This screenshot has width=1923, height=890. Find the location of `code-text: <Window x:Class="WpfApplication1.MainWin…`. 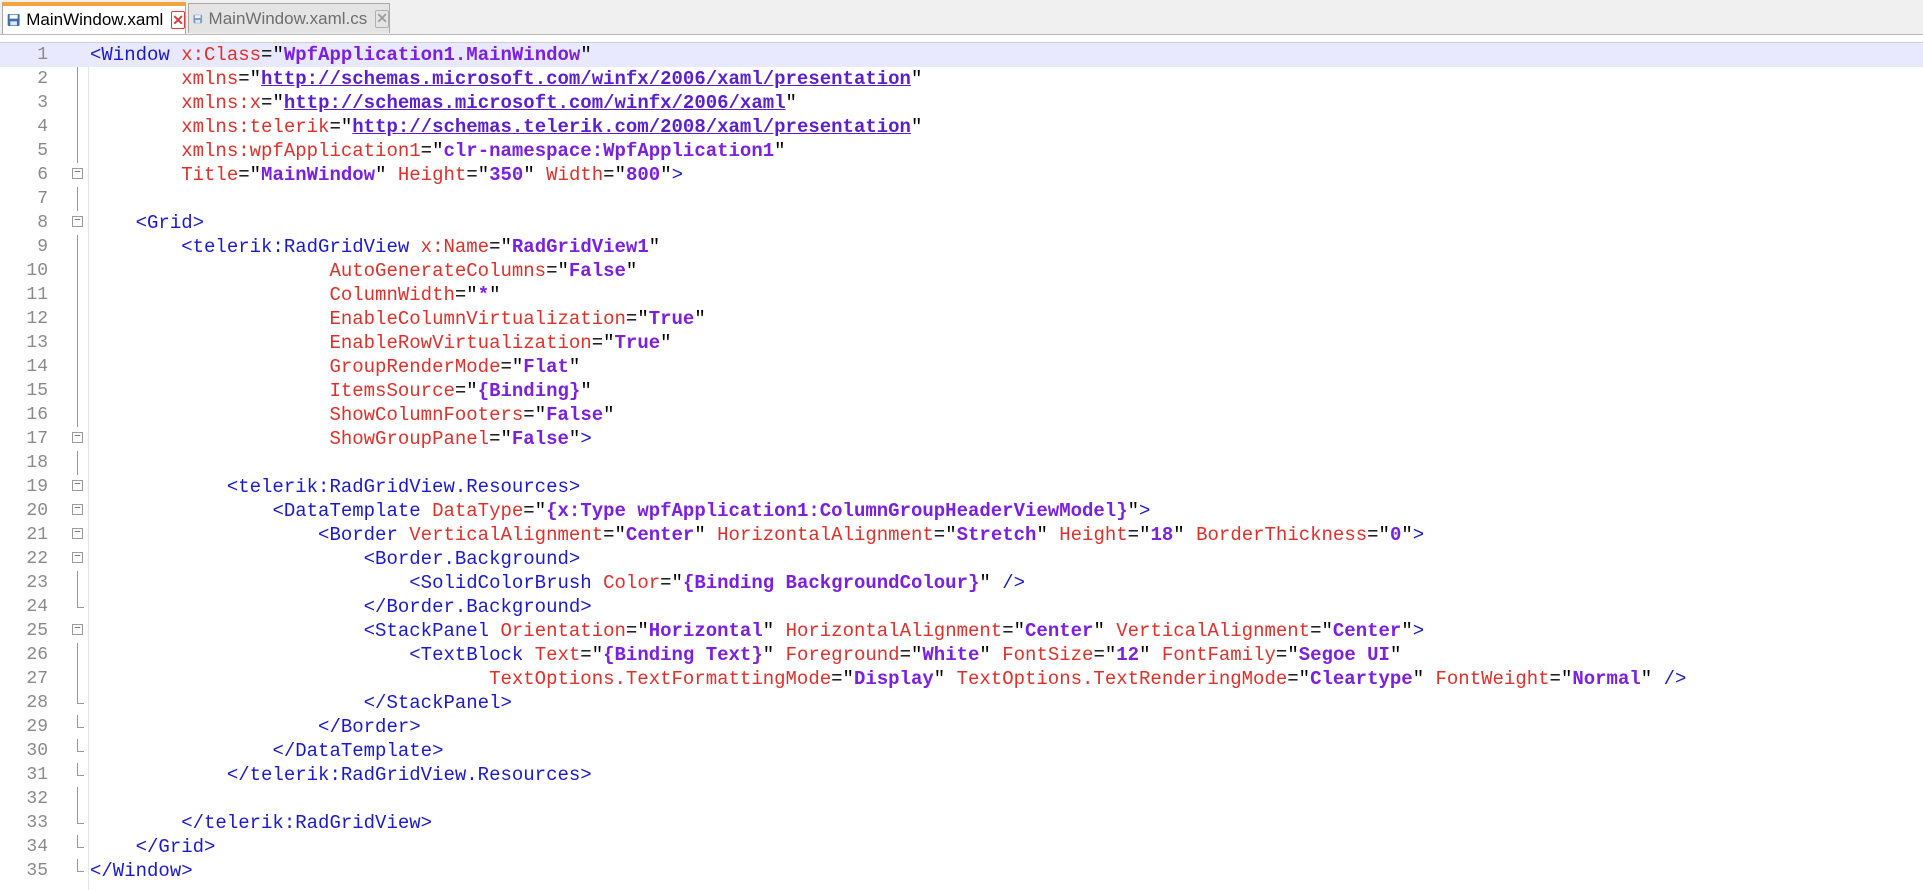

code-text: <Window x:Class="WpfApplication1.MainWin… is located at coordinates (341, 55).